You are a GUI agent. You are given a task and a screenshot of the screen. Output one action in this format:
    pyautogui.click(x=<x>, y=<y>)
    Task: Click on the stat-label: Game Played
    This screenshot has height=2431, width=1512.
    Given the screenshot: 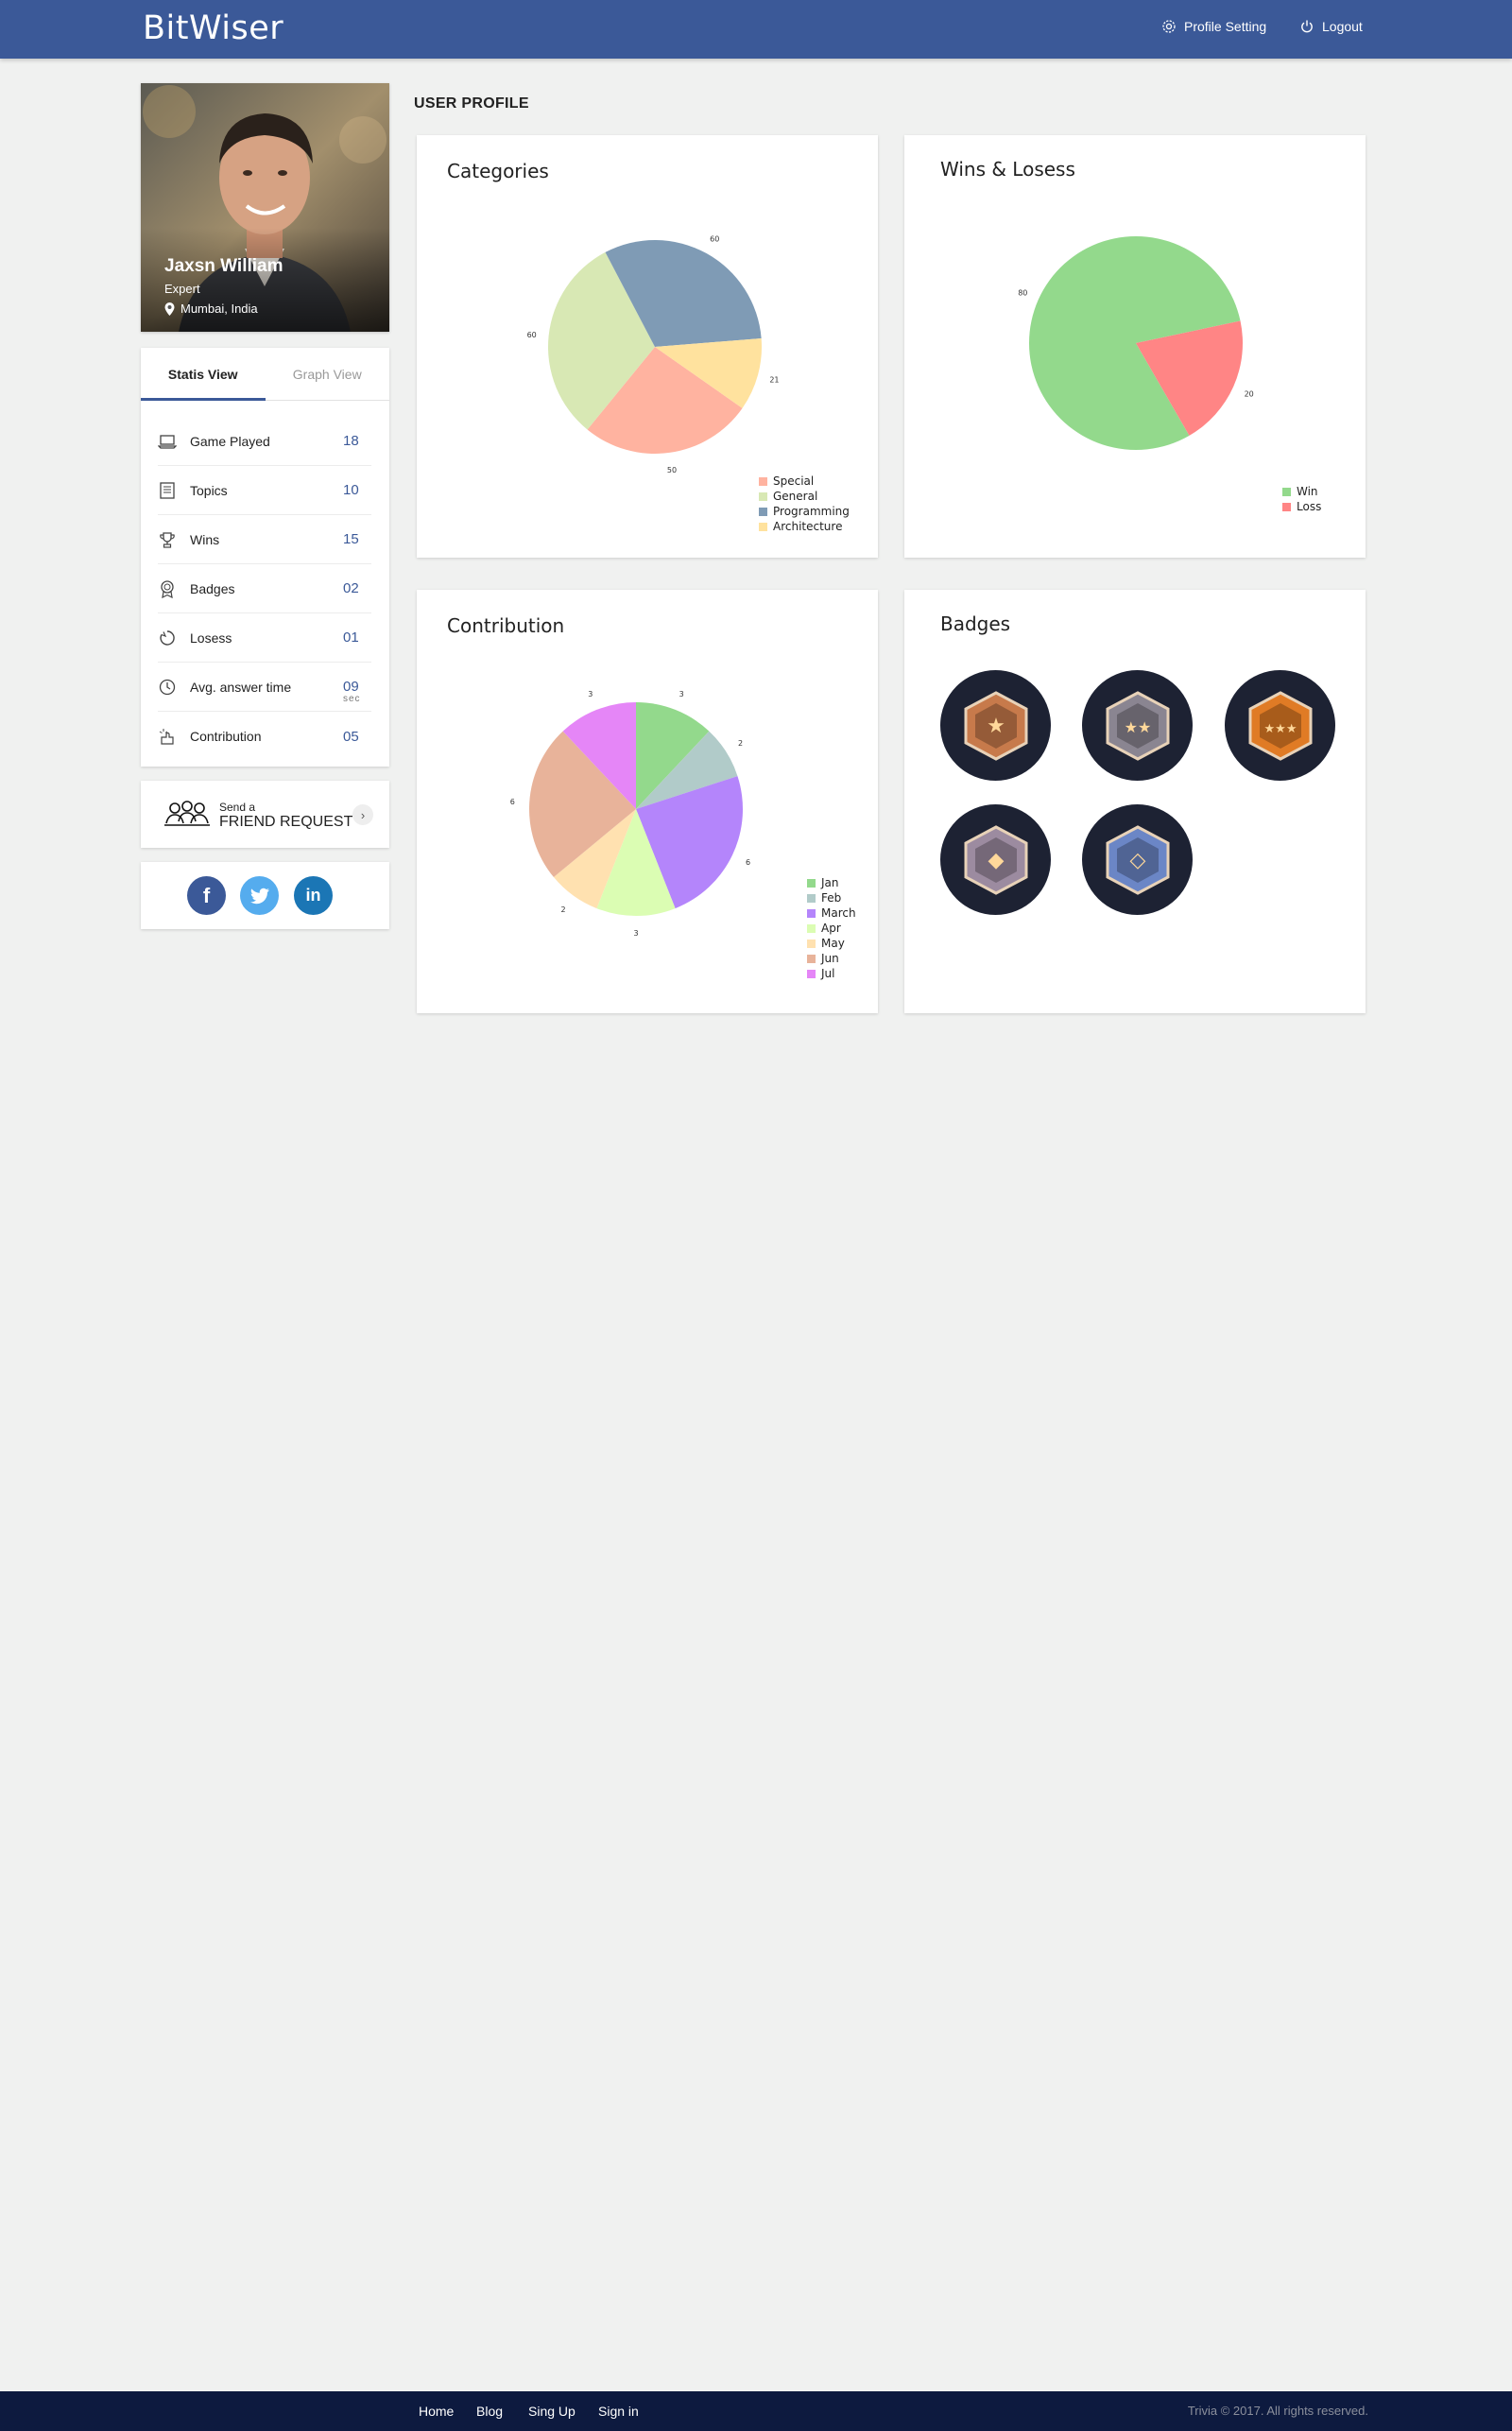 What is the action you would take?
    pyautogui.click(x=230, y=441)
    